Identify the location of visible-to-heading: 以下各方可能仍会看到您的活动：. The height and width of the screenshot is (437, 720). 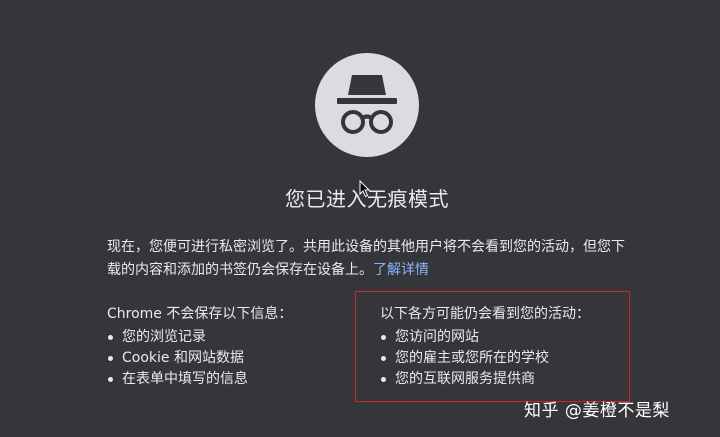
(485, 314).